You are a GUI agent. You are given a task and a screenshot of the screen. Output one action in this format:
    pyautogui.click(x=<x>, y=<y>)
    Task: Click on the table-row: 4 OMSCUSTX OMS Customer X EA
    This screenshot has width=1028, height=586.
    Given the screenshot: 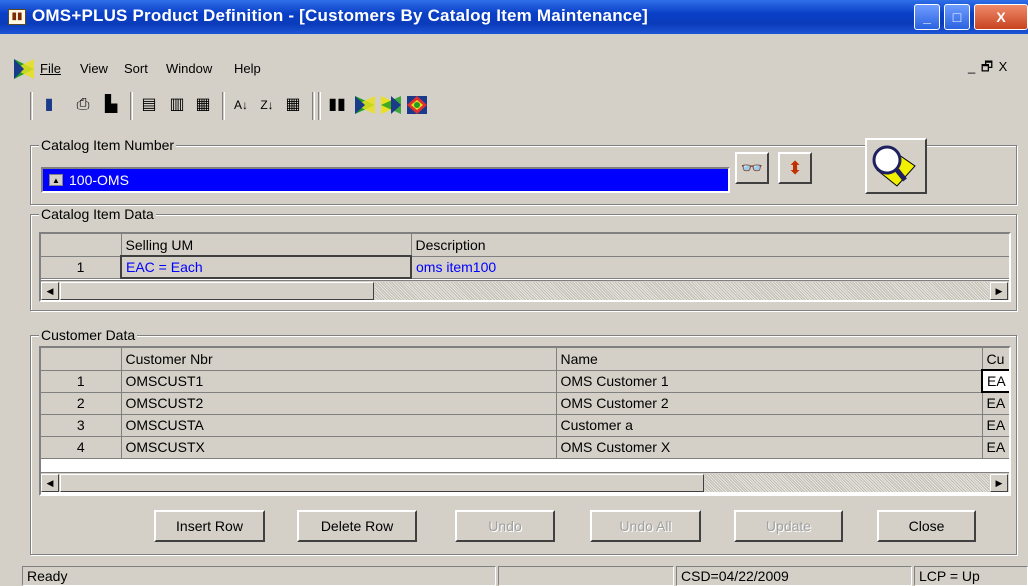 What is the action you would take?
    pyautogui.click(x=525, y=447)
    